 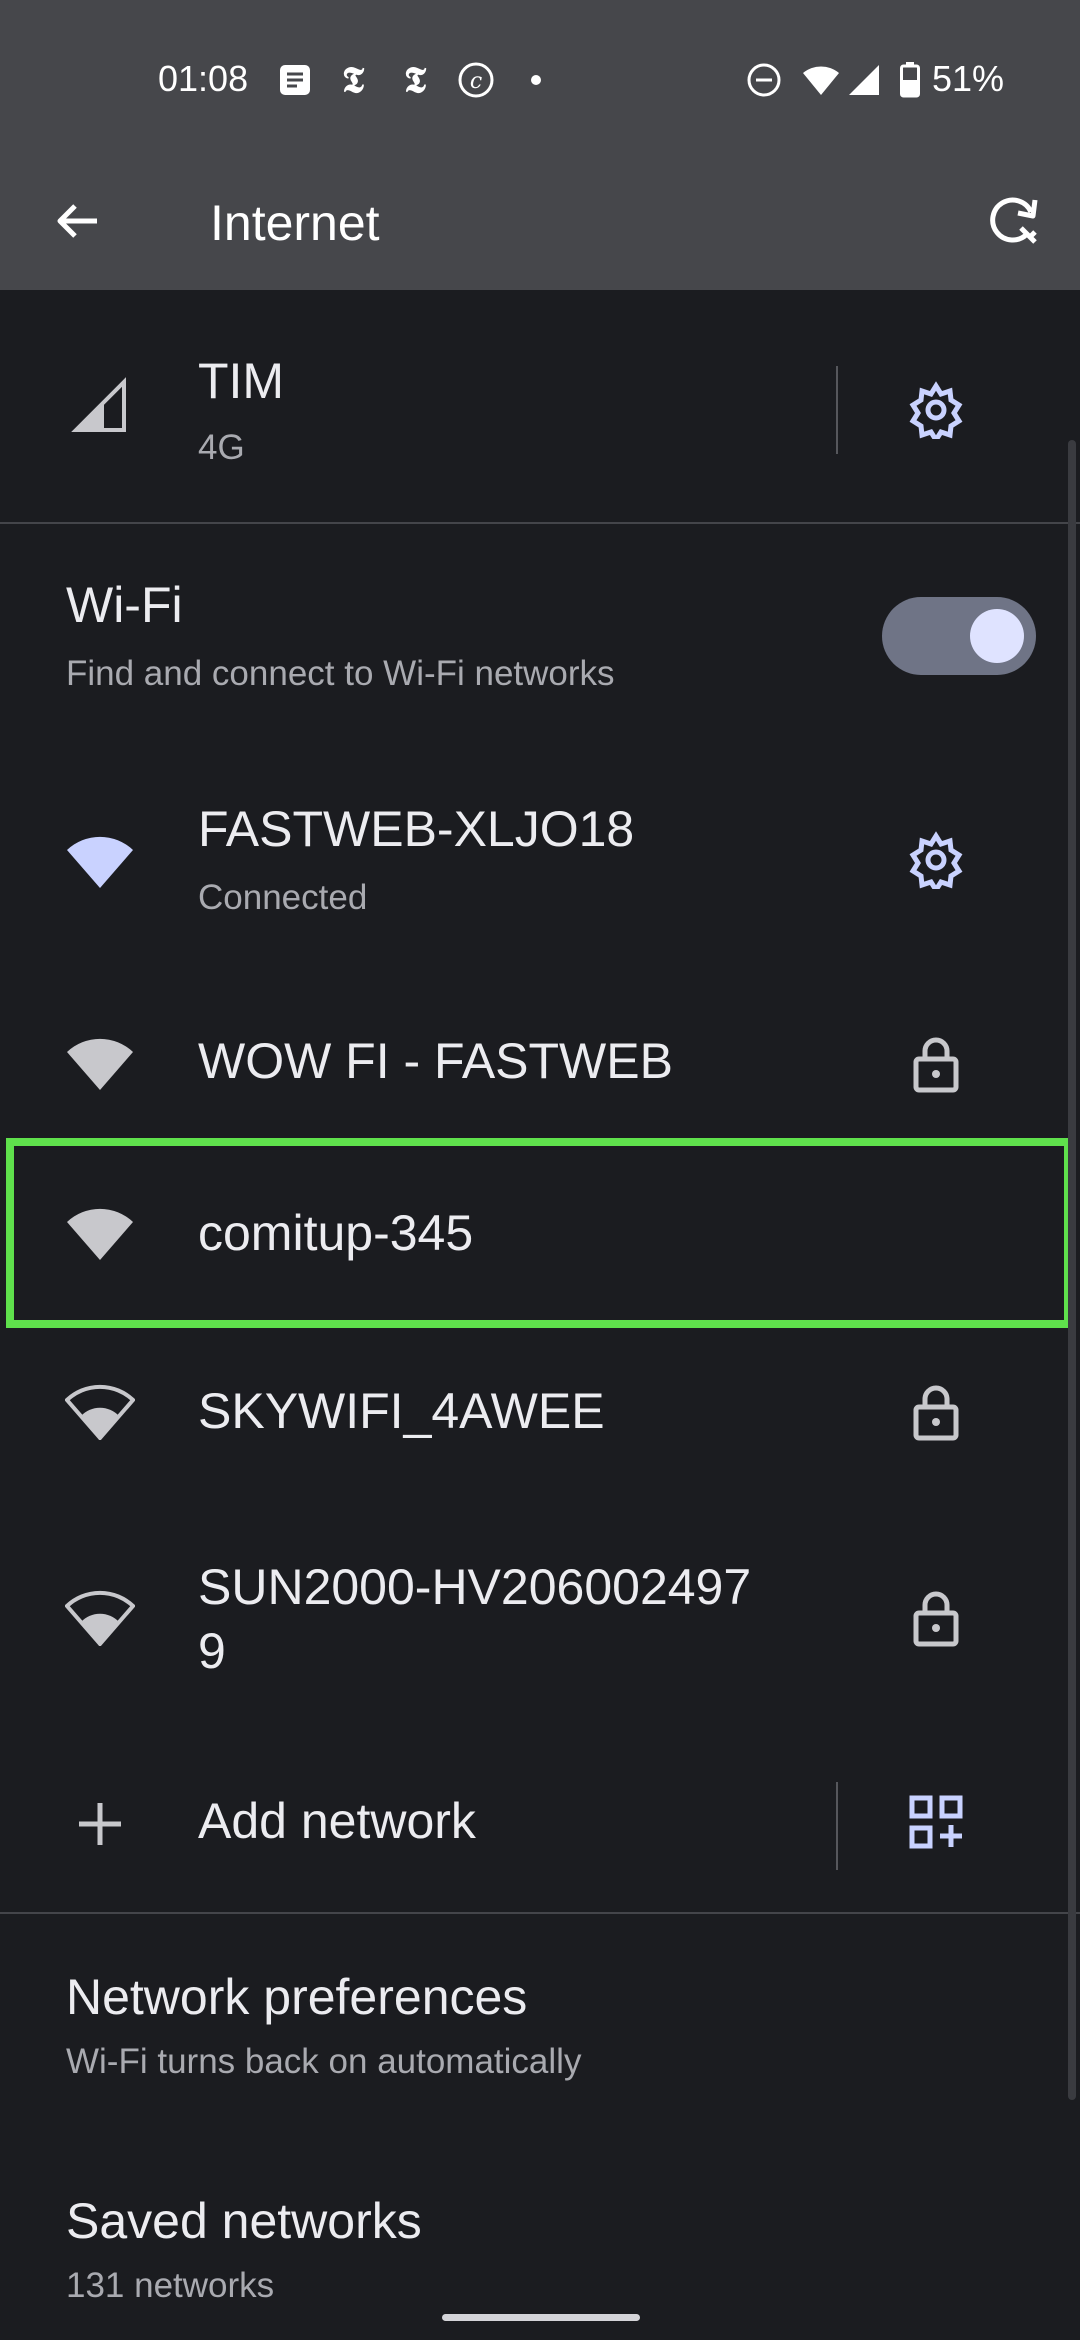 What do you see at coordinates (244, 2221) in the screenshot?
I see `saved-title: Saved networks` at bounding box center [244, 2221].